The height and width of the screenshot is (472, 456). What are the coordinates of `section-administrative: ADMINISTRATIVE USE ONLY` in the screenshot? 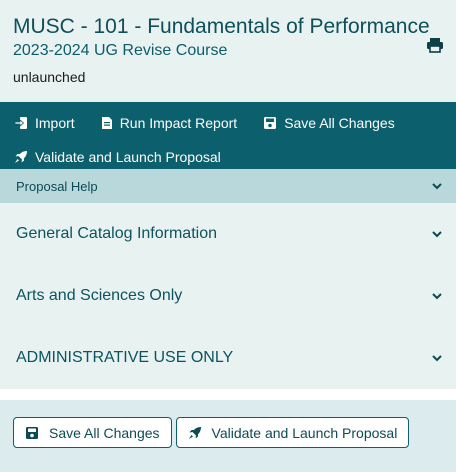 It's located at (228, 358).